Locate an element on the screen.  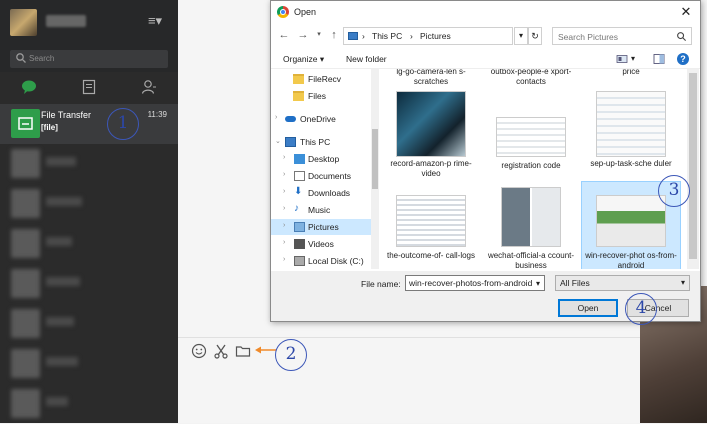
pictures-icon is located at coordinates (299, 227).